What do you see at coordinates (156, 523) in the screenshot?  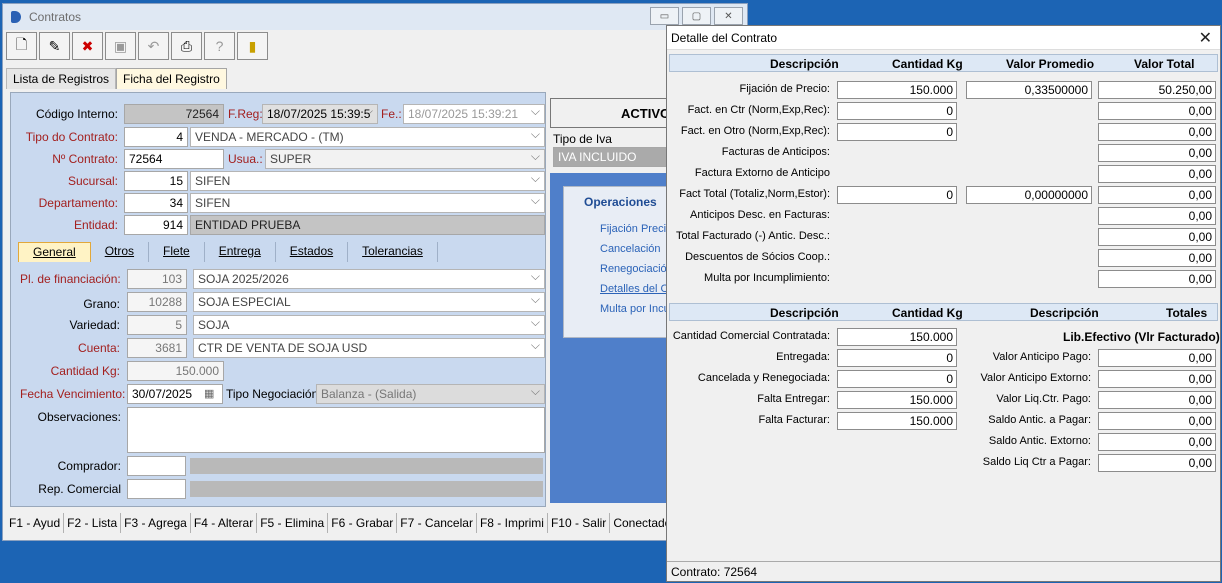 I see `f3-agregar: F3 - Agrega` at bounding box center [156, 523].